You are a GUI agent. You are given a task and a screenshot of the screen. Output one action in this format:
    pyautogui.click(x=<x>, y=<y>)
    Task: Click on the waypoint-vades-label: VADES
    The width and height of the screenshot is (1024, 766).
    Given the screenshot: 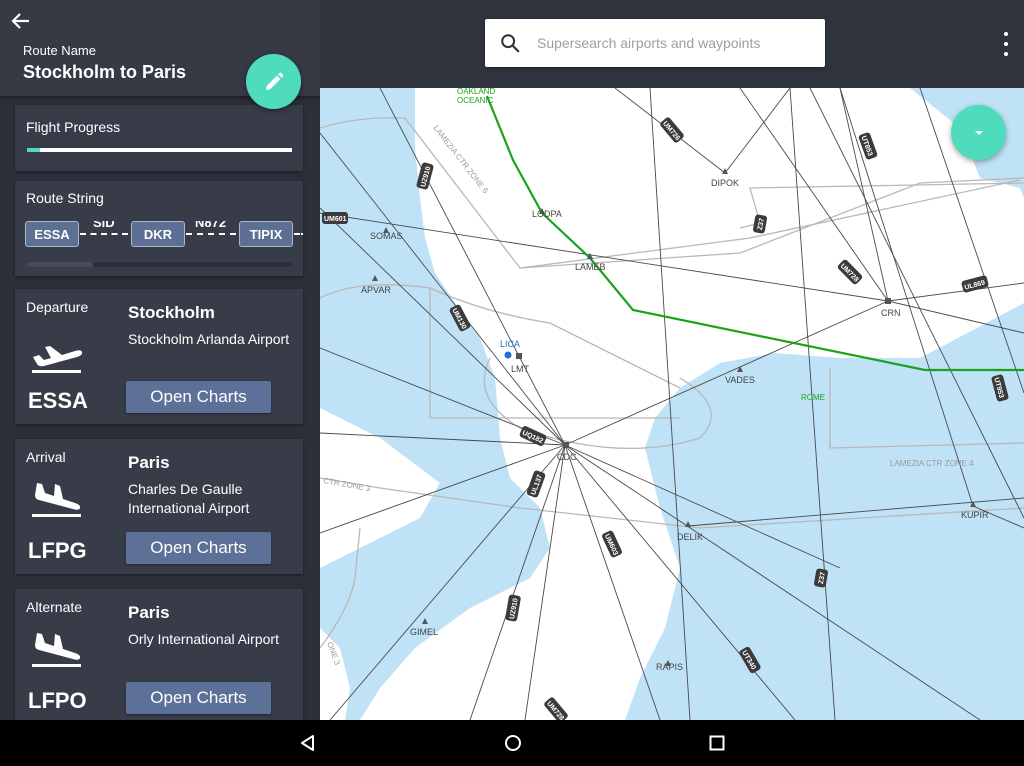 What is the action you would take?
    pyautogui.click(x=740, y=380)
    